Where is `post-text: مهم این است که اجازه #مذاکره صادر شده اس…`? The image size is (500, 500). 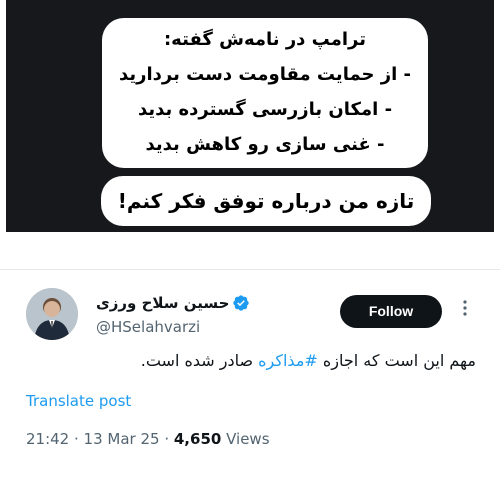
post-text: مهم این است که اجازه #مذاکره صادر شده اس… is located at coordinates (308, 360).